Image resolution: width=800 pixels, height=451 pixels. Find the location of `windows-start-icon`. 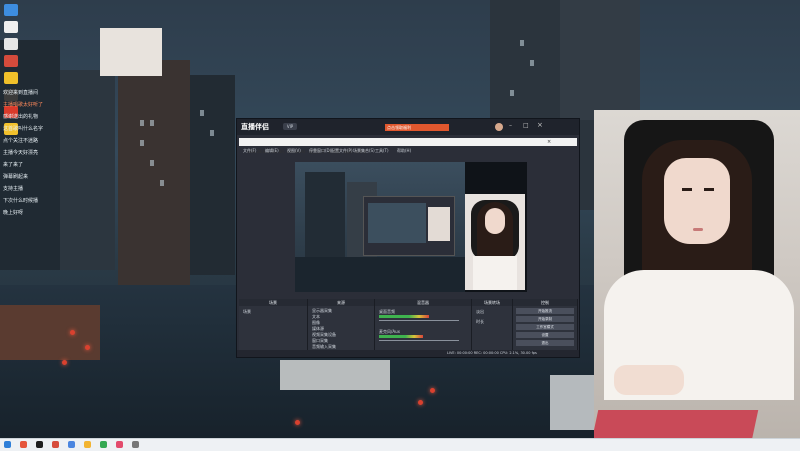

windows-start-icon is located at coordinates (7, 444).